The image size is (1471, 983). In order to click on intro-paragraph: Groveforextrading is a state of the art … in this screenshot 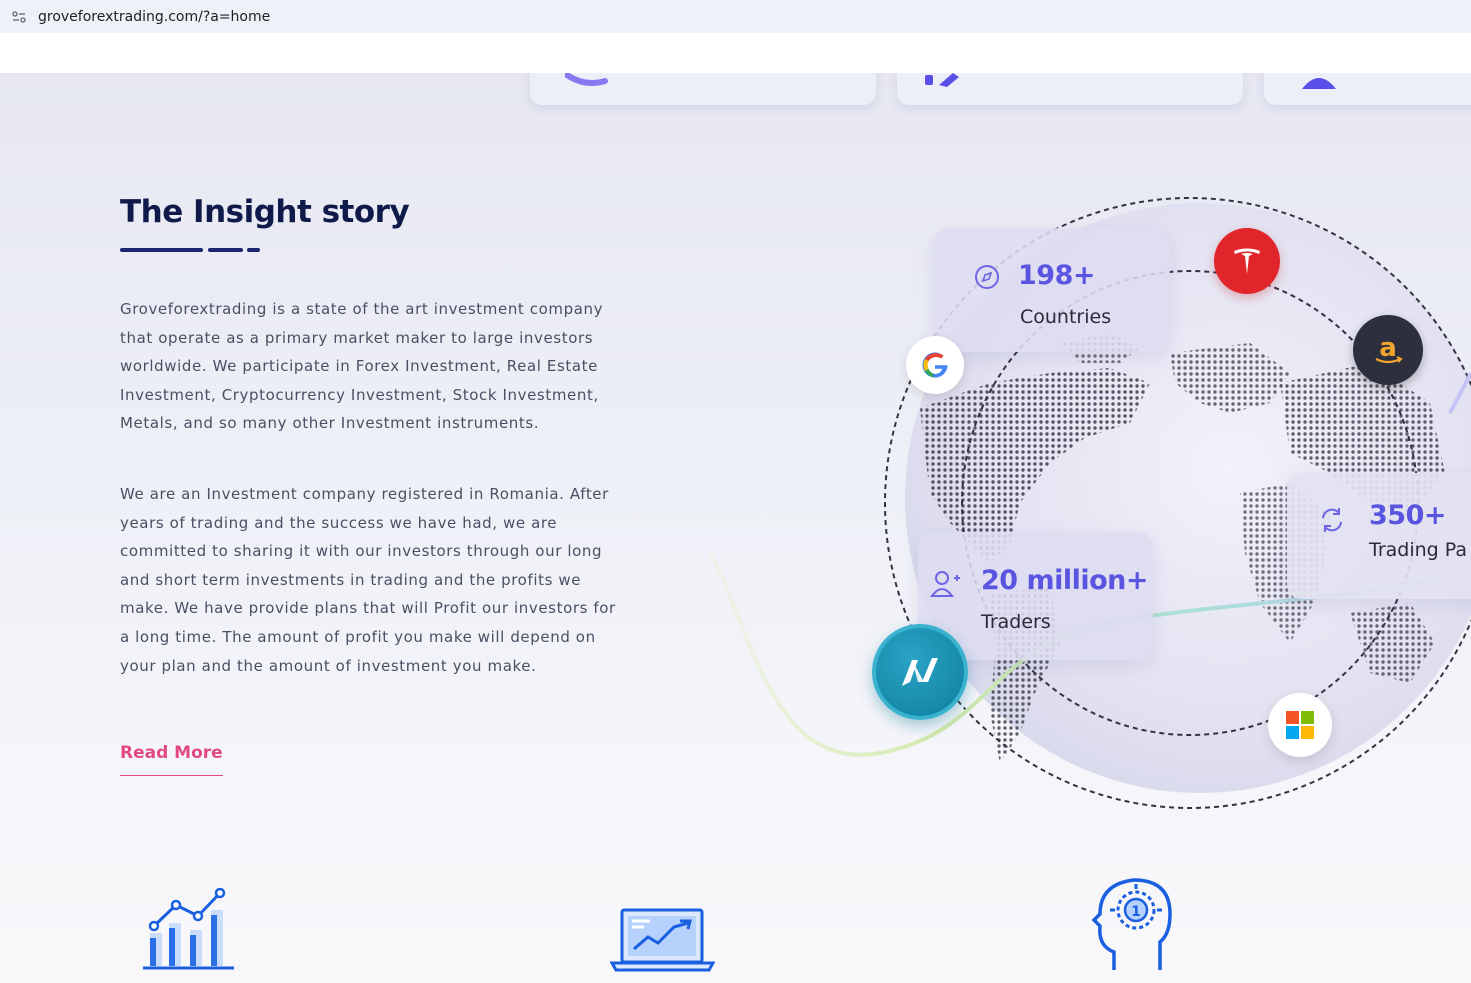, I will do `click(362, 366)`.